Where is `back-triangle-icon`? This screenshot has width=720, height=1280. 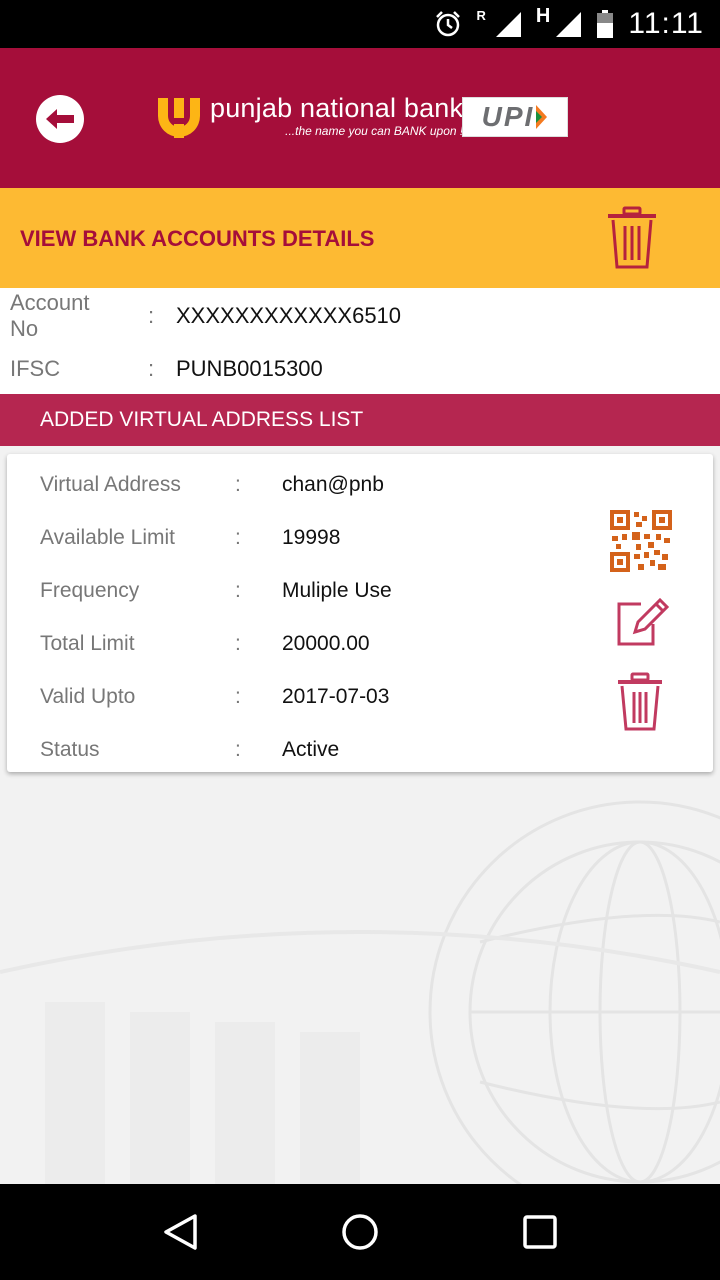 back-triangle-icon is located at coordinates (180, 1232).